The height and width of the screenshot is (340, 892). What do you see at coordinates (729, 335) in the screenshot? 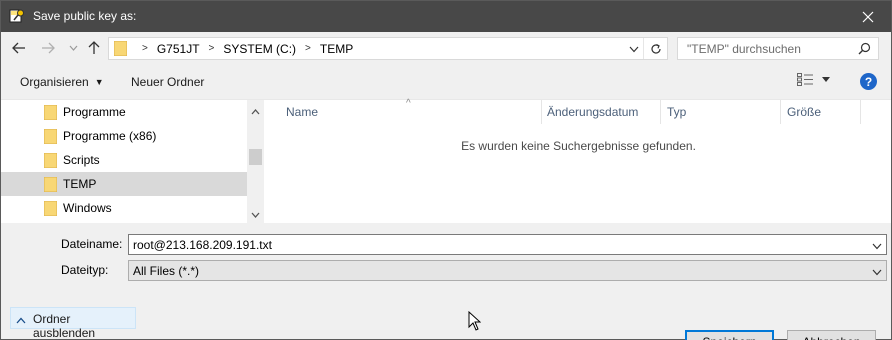
I see `save-button: Speichern` at bounding box center [729, 335].